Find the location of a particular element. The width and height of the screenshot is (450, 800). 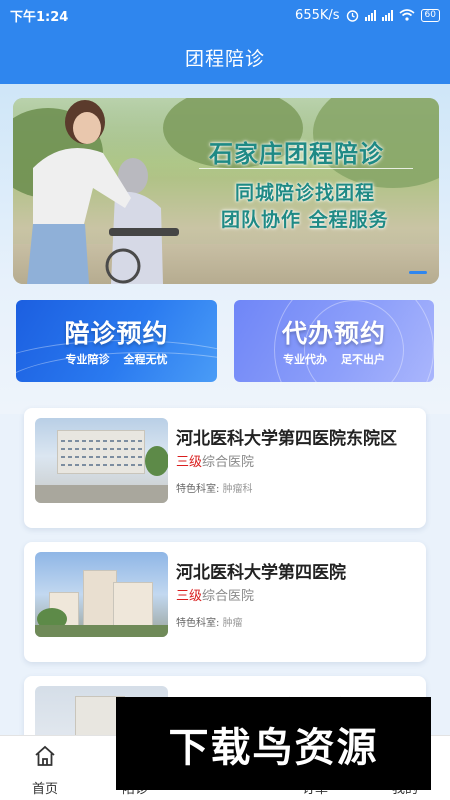

banner-line1: 同城陪诊找团程 is located at coordinates (305, 193).